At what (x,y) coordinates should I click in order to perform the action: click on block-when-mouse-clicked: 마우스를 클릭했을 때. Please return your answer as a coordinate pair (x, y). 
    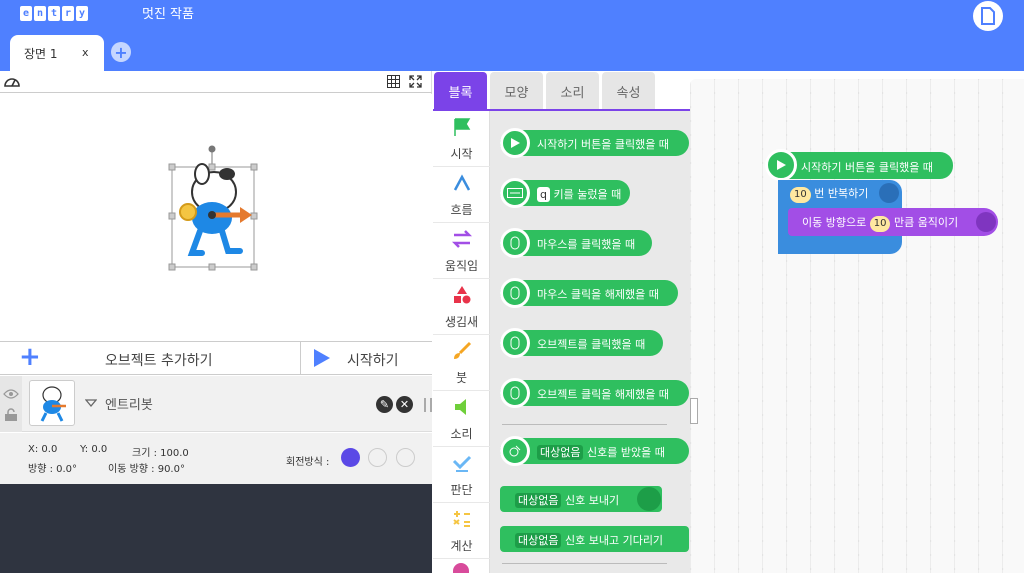
    Looking at the image, I should click on (576, 243).